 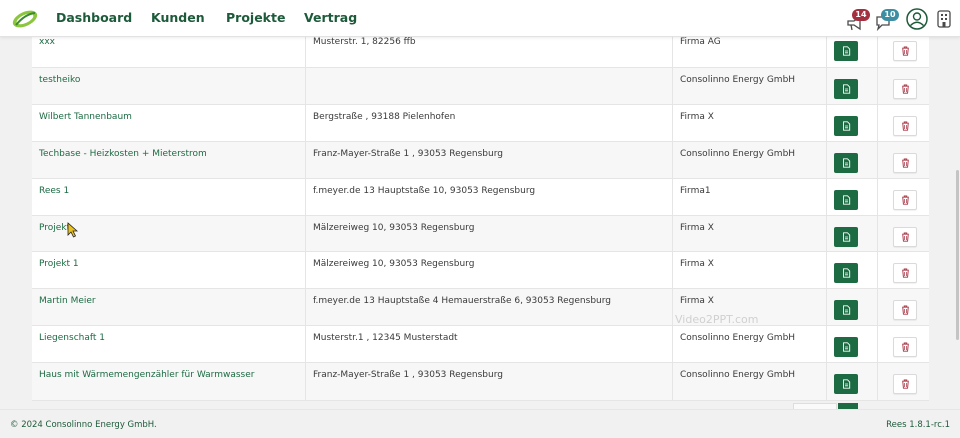 What do you see at coordinates (47, 42) in the screenshot?
I see `project-name-link: xxx` at bounding box center [47, 42].